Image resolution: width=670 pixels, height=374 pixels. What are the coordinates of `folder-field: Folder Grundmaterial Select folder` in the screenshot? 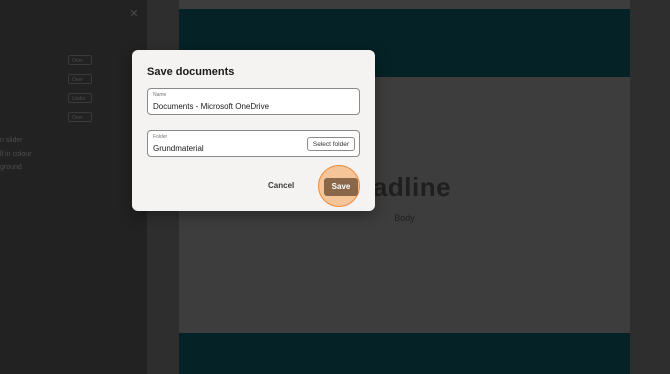 It's located at (253, 143).